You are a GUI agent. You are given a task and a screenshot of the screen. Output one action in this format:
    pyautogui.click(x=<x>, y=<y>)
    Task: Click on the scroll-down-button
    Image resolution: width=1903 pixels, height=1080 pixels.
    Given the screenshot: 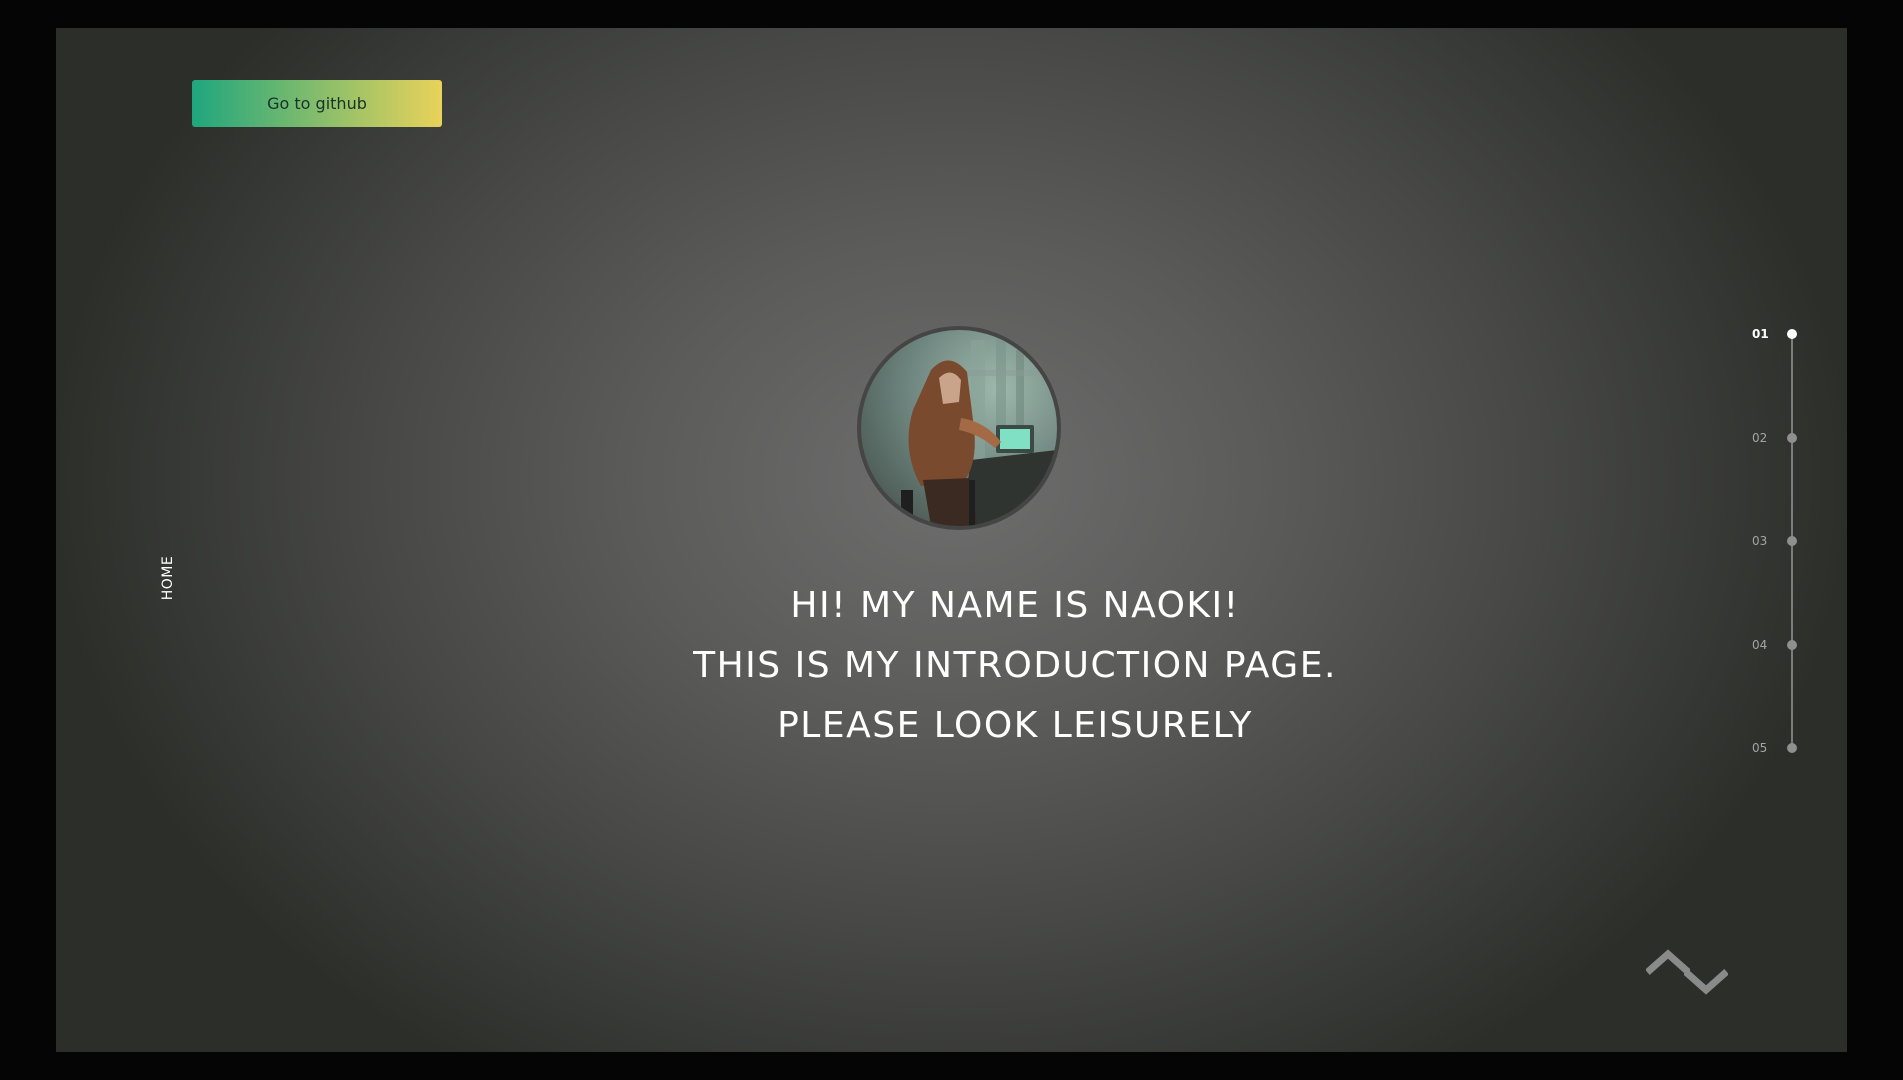 What is the action you would take?
    pyautogui.click(x=1706, y=985)
    